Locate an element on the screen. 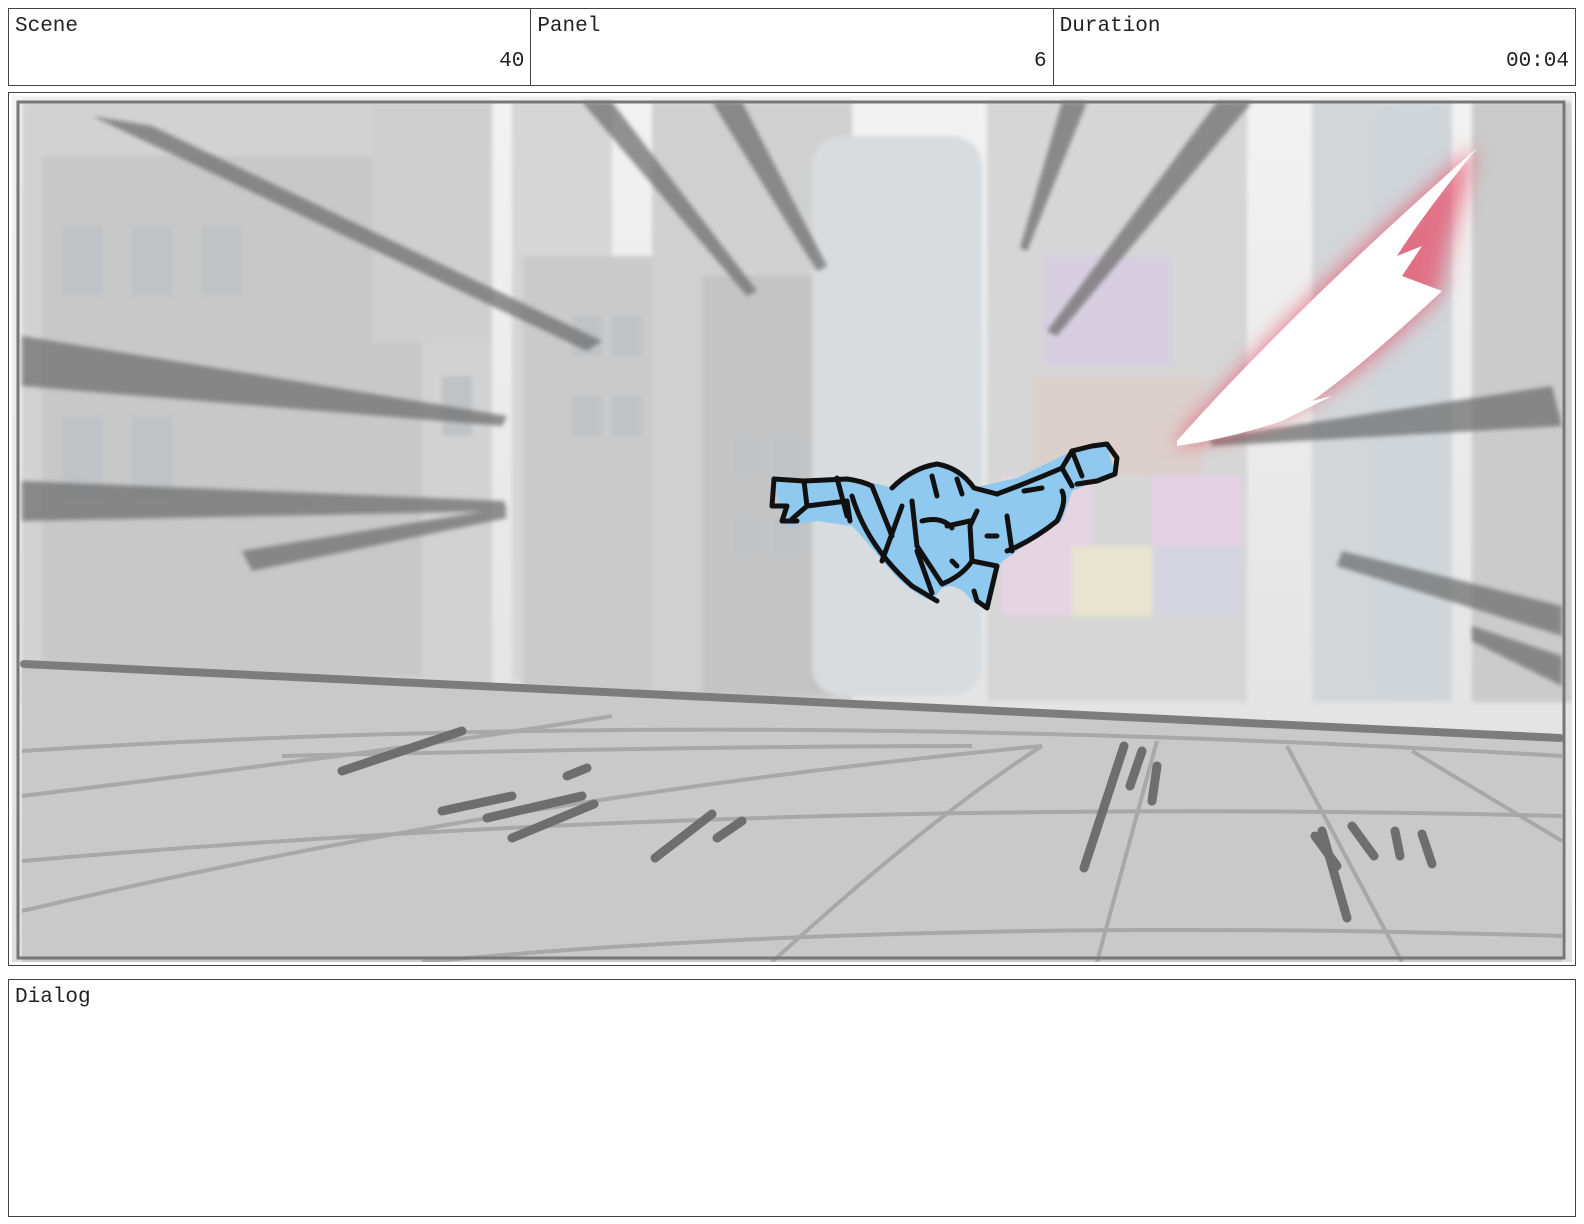 Image resolution: width=1584 pixels, height=1224 pixels. dialog-label: Dialog is located at coordinates (53, 997).